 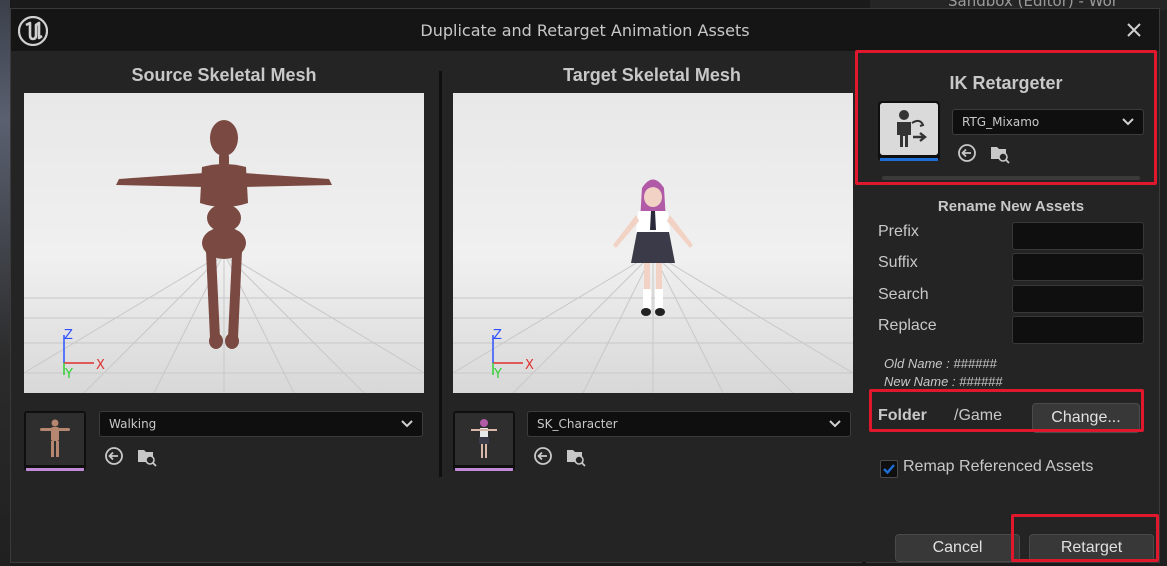 I want to click on source-thumb-preview, so click(x=55, y=439).